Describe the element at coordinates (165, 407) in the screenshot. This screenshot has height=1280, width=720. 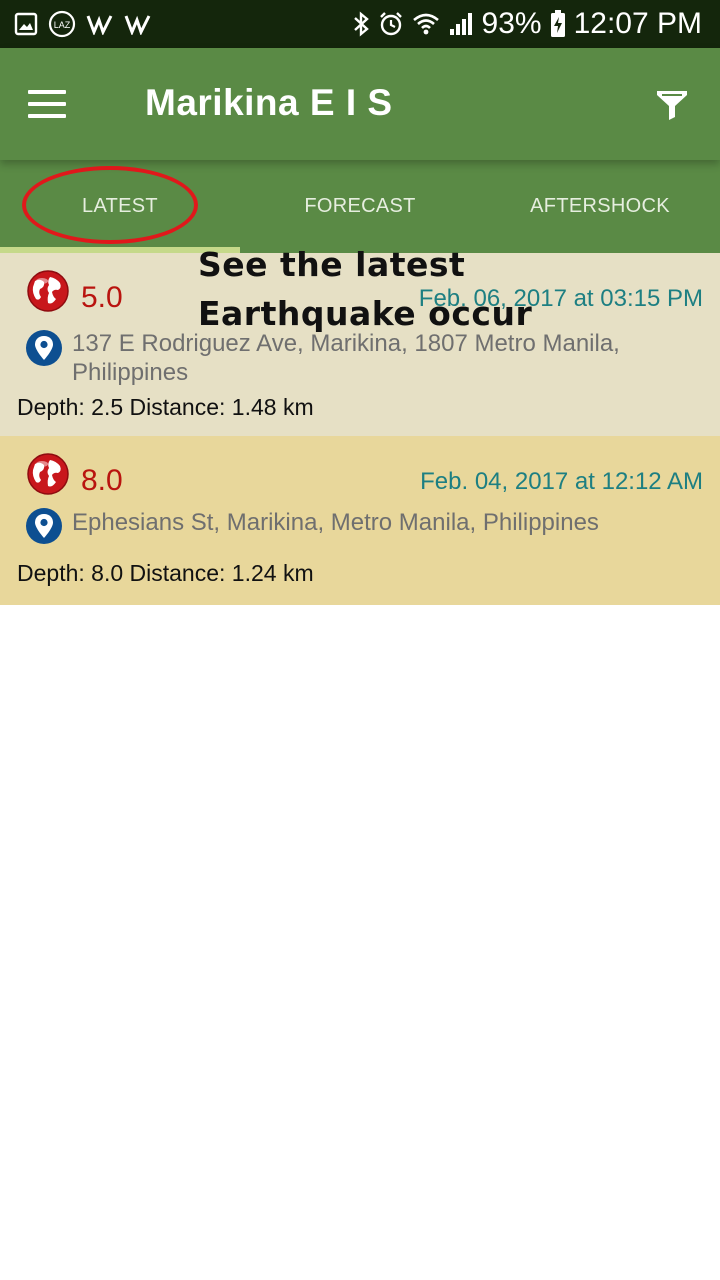
I see `quake-details: Depth: 2.5 Distance: 1.48 km` at that location.